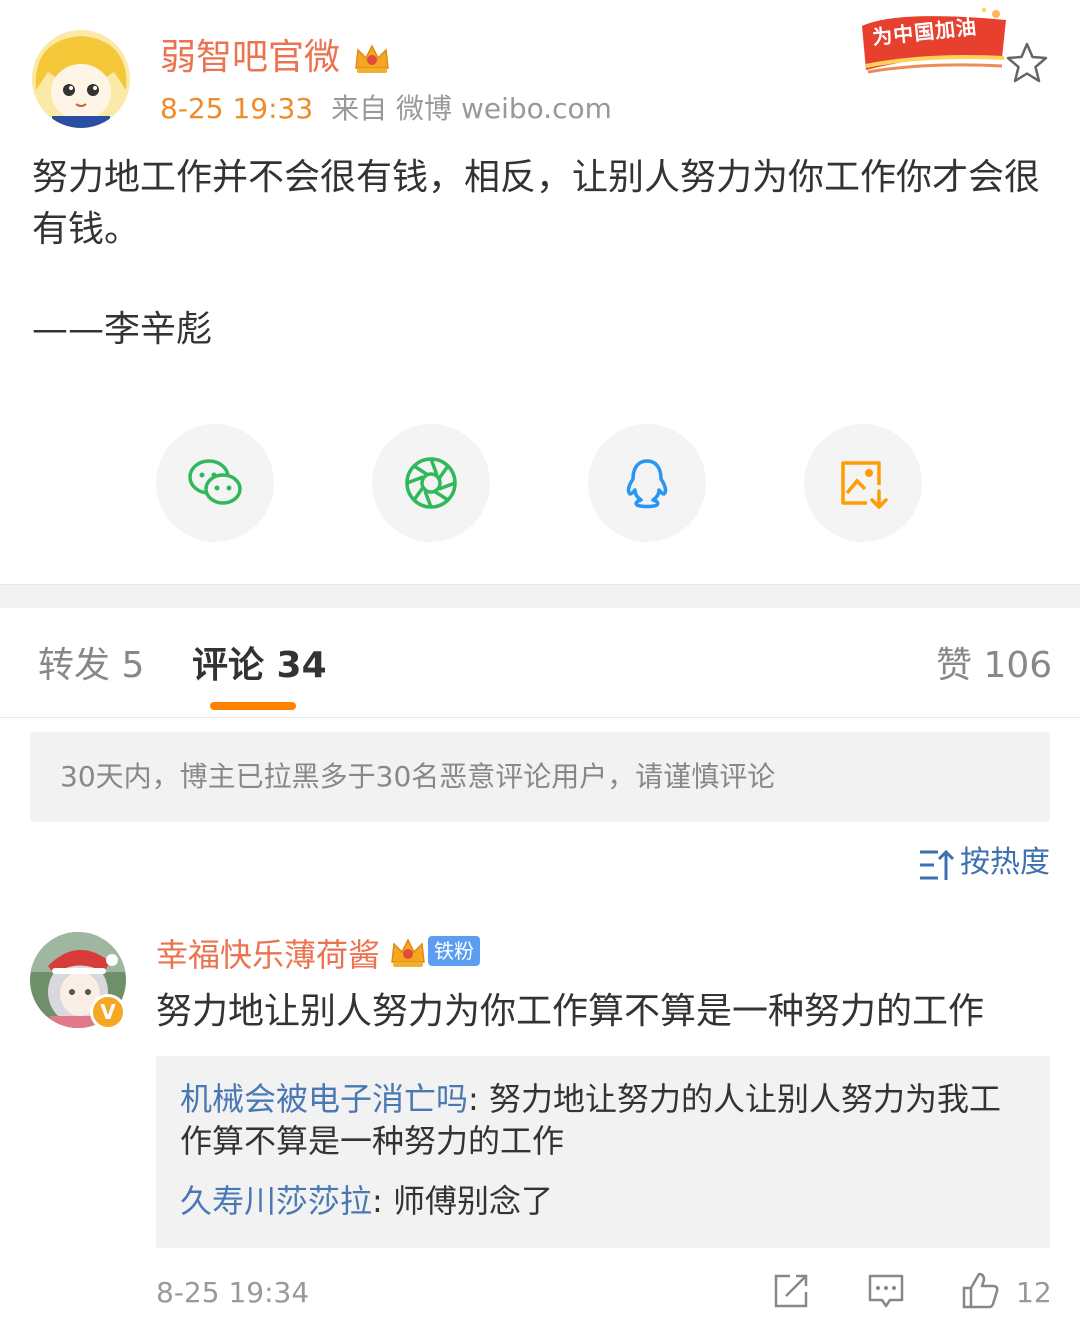 Image resolution: width=1080 pixels, height=1329 pixels. What do you see at coordinates (122, 329) in the screenshot?
I see `post-signature: ——李辛彪` at bounding box center [122, 329].